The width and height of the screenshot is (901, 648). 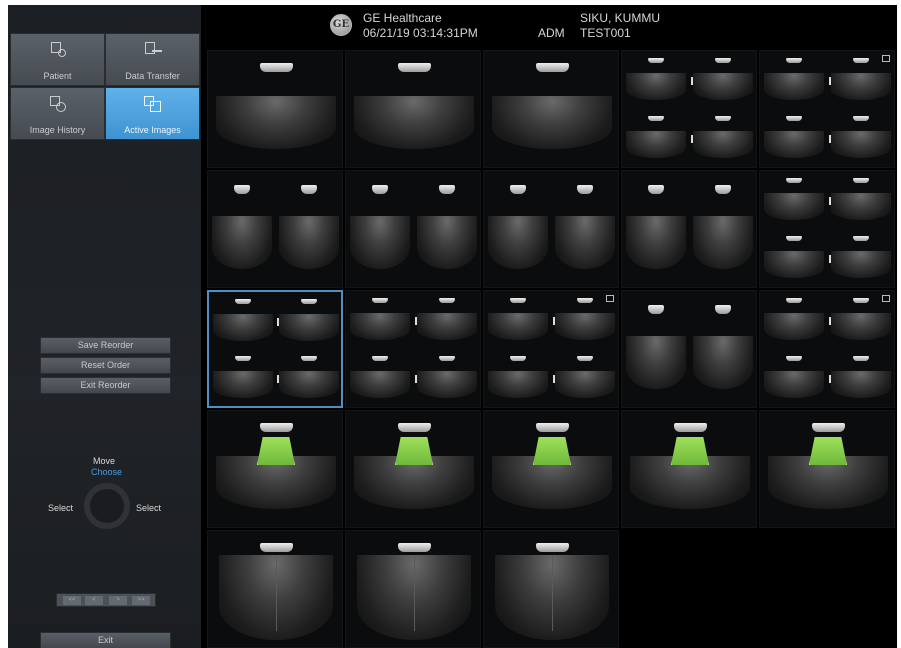 I want to click on active-images-icon, so click(x=152, y=104).